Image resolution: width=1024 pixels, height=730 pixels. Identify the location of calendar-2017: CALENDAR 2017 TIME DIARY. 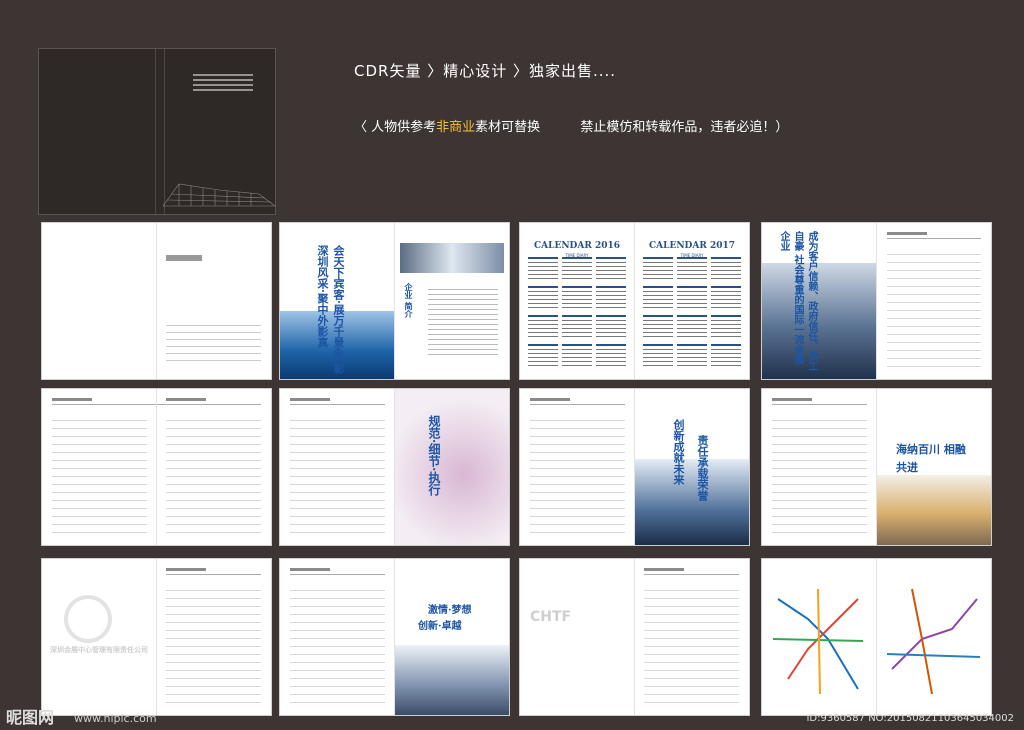
(692, 301).